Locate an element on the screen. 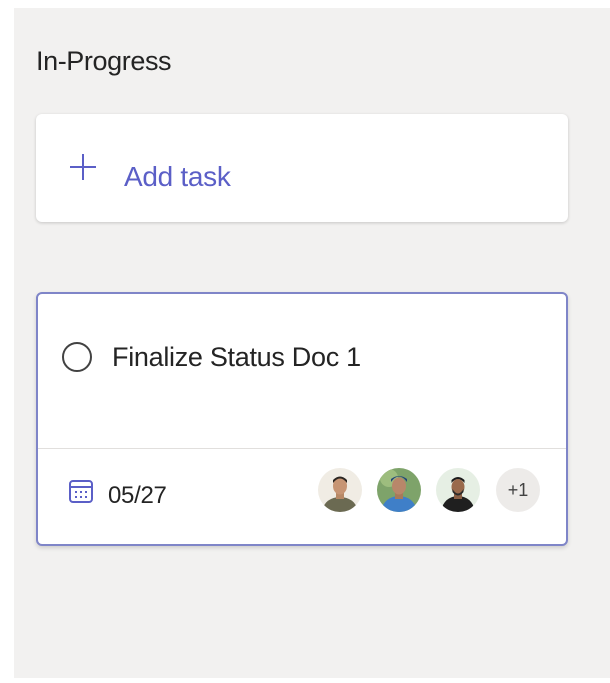 The height and width of the screenshot is (683, 610). task-title: Finalize Status Doc 1 is located at coordinates (236, 357).